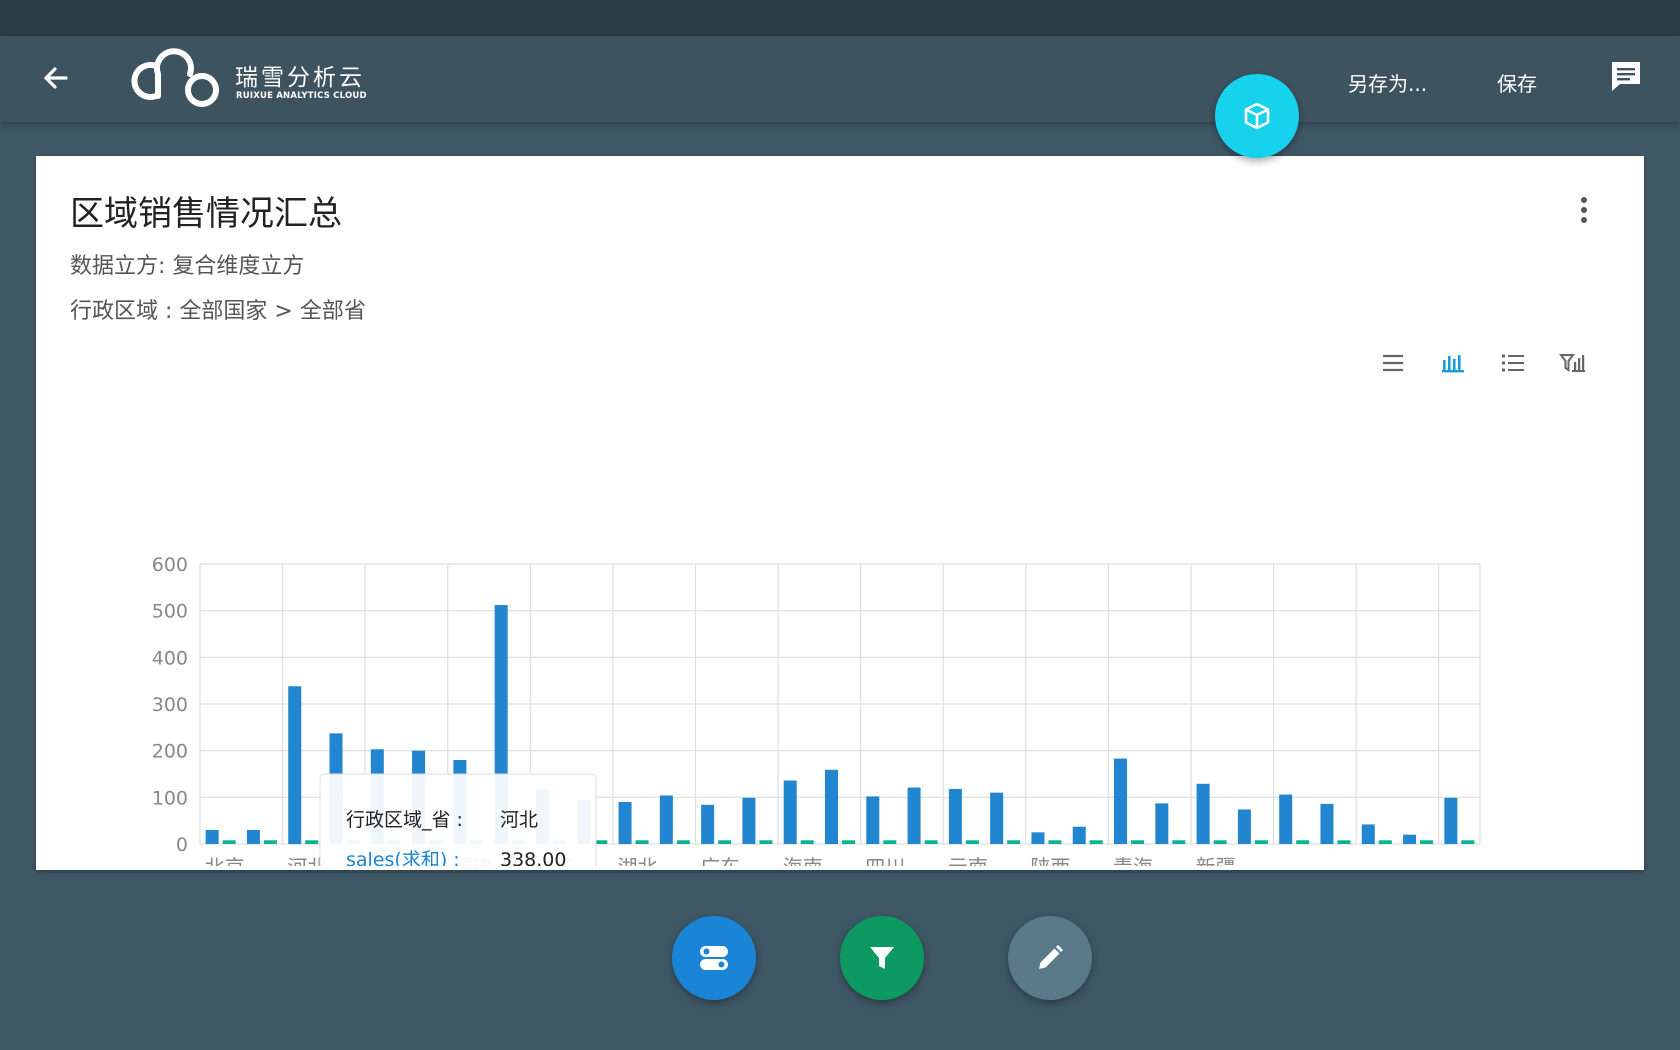  I want to click on back-button, so click(56, 78).